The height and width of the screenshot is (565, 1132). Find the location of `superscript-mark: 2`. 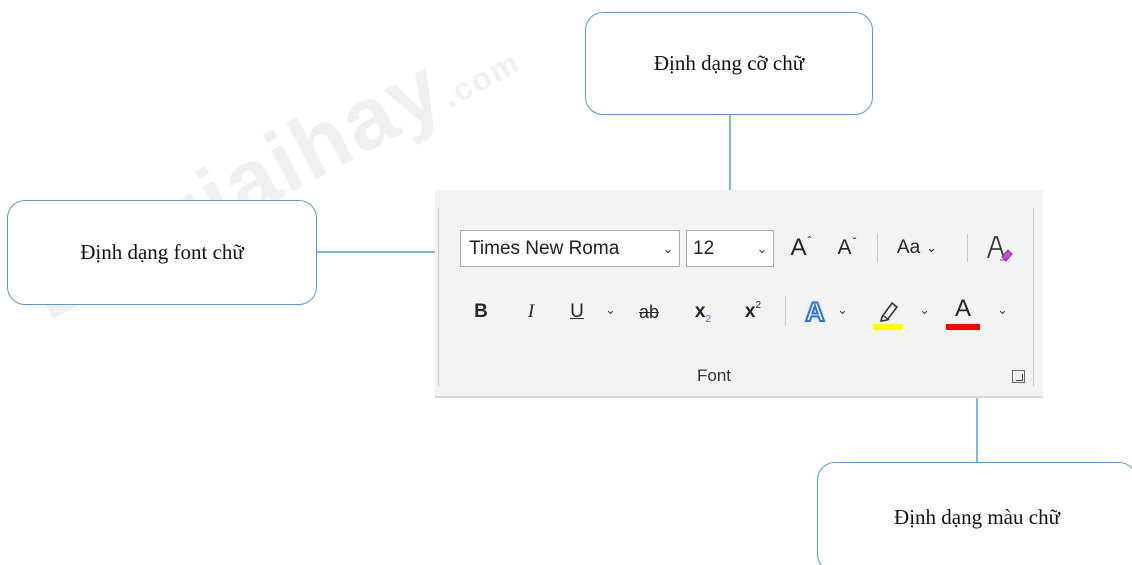

superscript-mark: 2 is located at coordinates (758, 305).